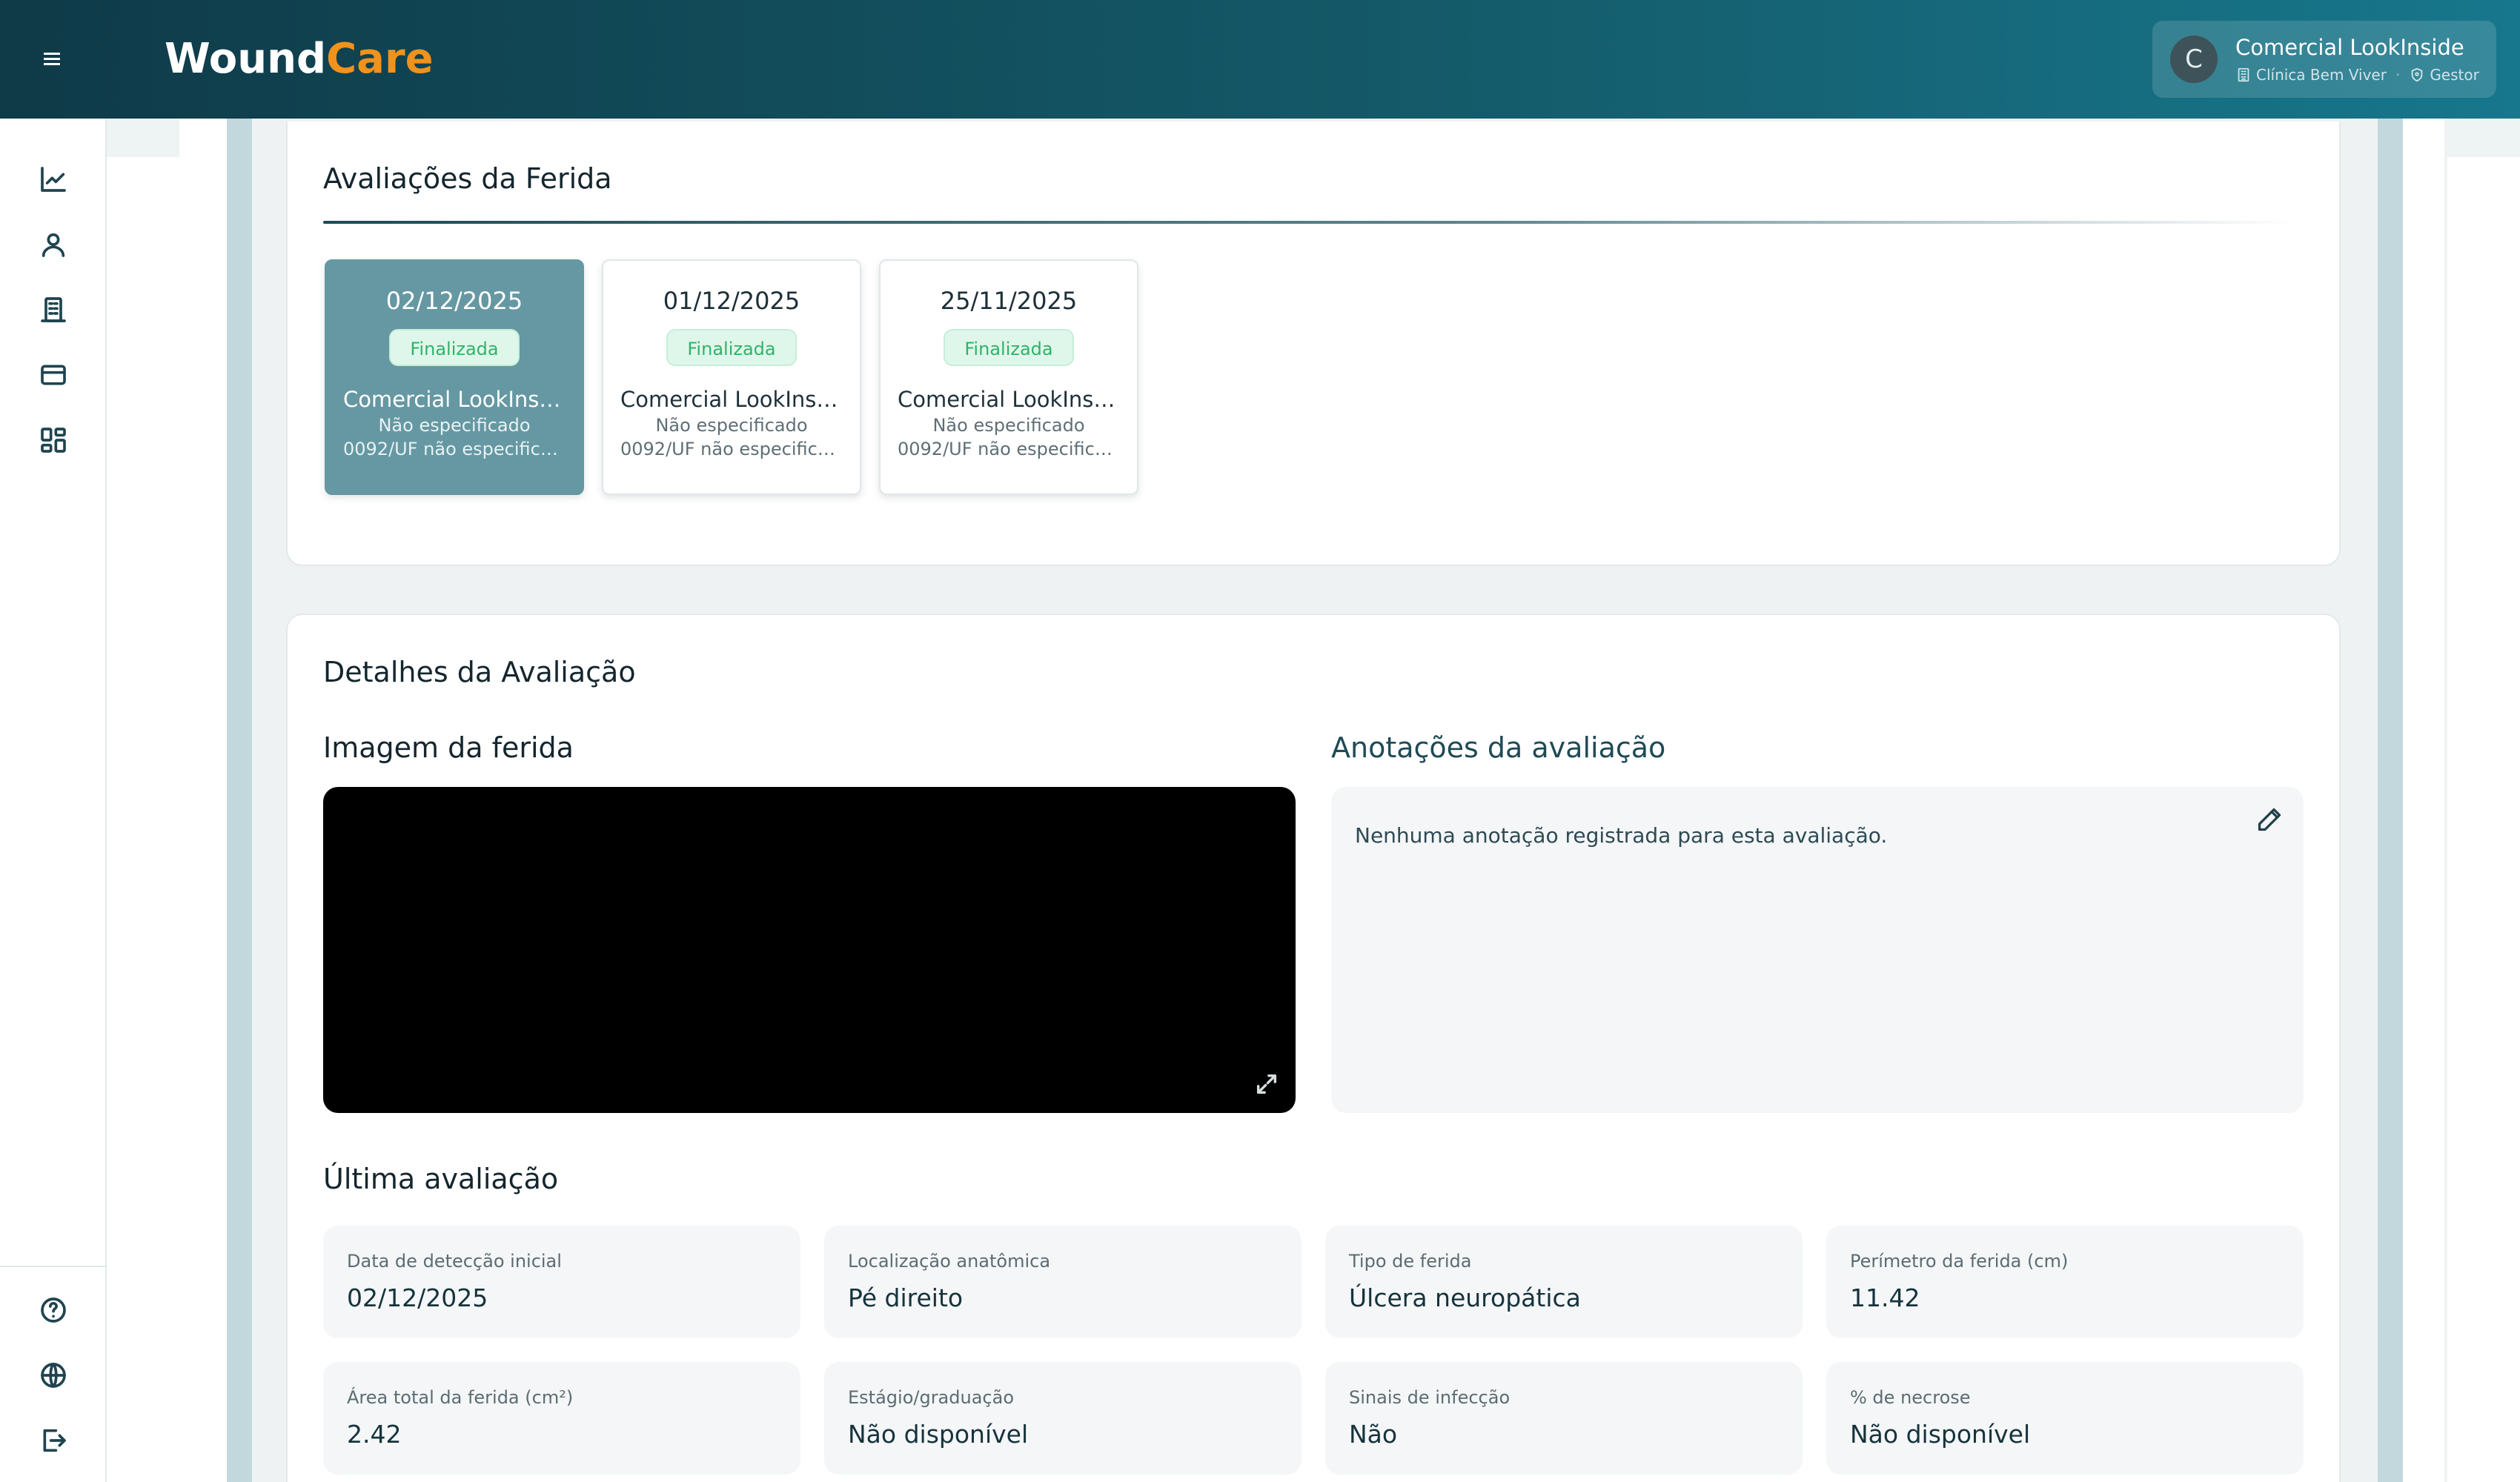 The width and height of the screenshot is (2520, 1482). I want to click on nav-modules, so click(53, 440).